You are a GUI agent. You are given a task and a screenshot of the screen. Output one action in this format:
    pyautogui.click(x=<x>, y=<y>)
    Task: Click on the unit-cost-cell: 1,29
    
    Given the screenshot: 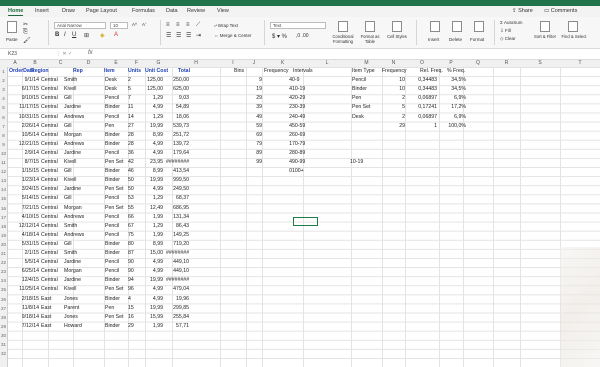 What is the action you would take?
    pyautogui.click(x=151, y=198)
    